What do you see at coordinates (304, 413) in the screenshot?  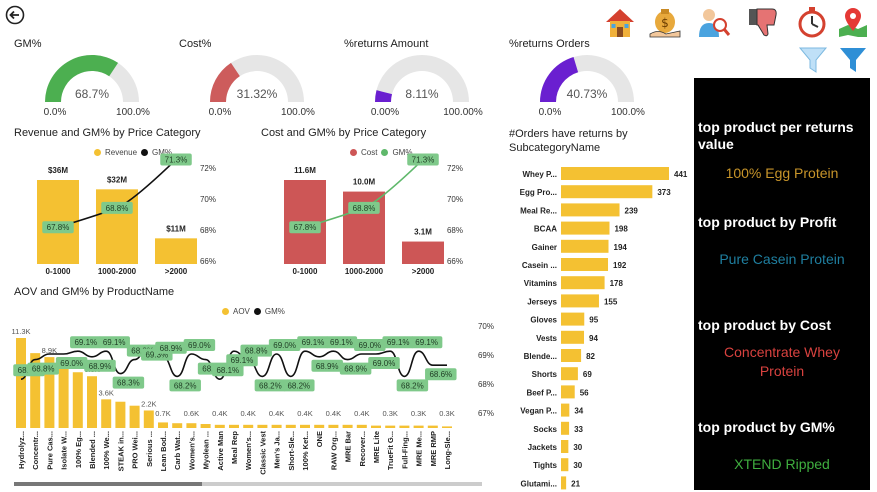 I see `aov-label-20: 0.4K` at bounding box center [304, 413].